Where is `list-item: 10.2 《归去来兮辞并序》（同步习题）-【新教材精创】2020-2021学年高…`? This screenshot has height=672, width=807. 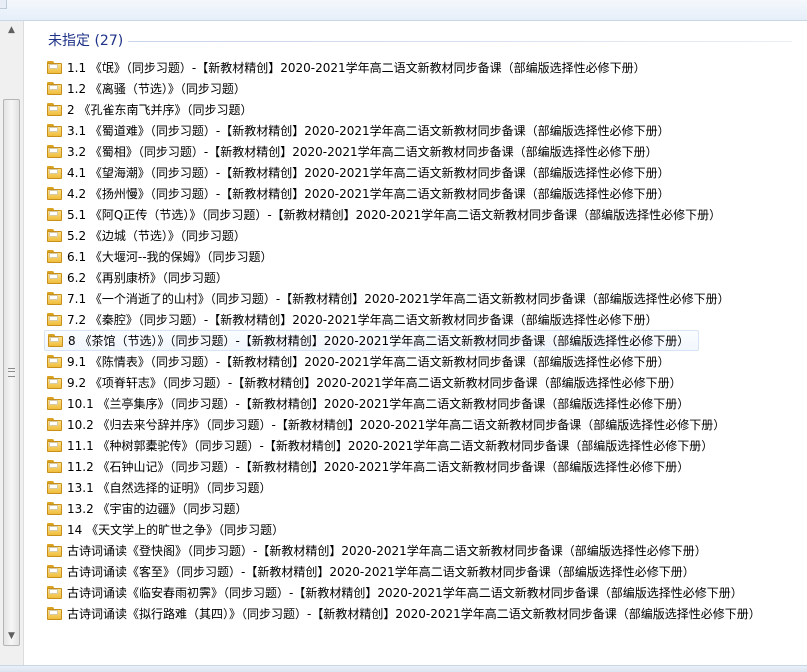 list-item: 10.2 《归去来兮辞并序》（同步习题）-【新教材精创】2020-2021学年高… is located at coordinates (424, 424).